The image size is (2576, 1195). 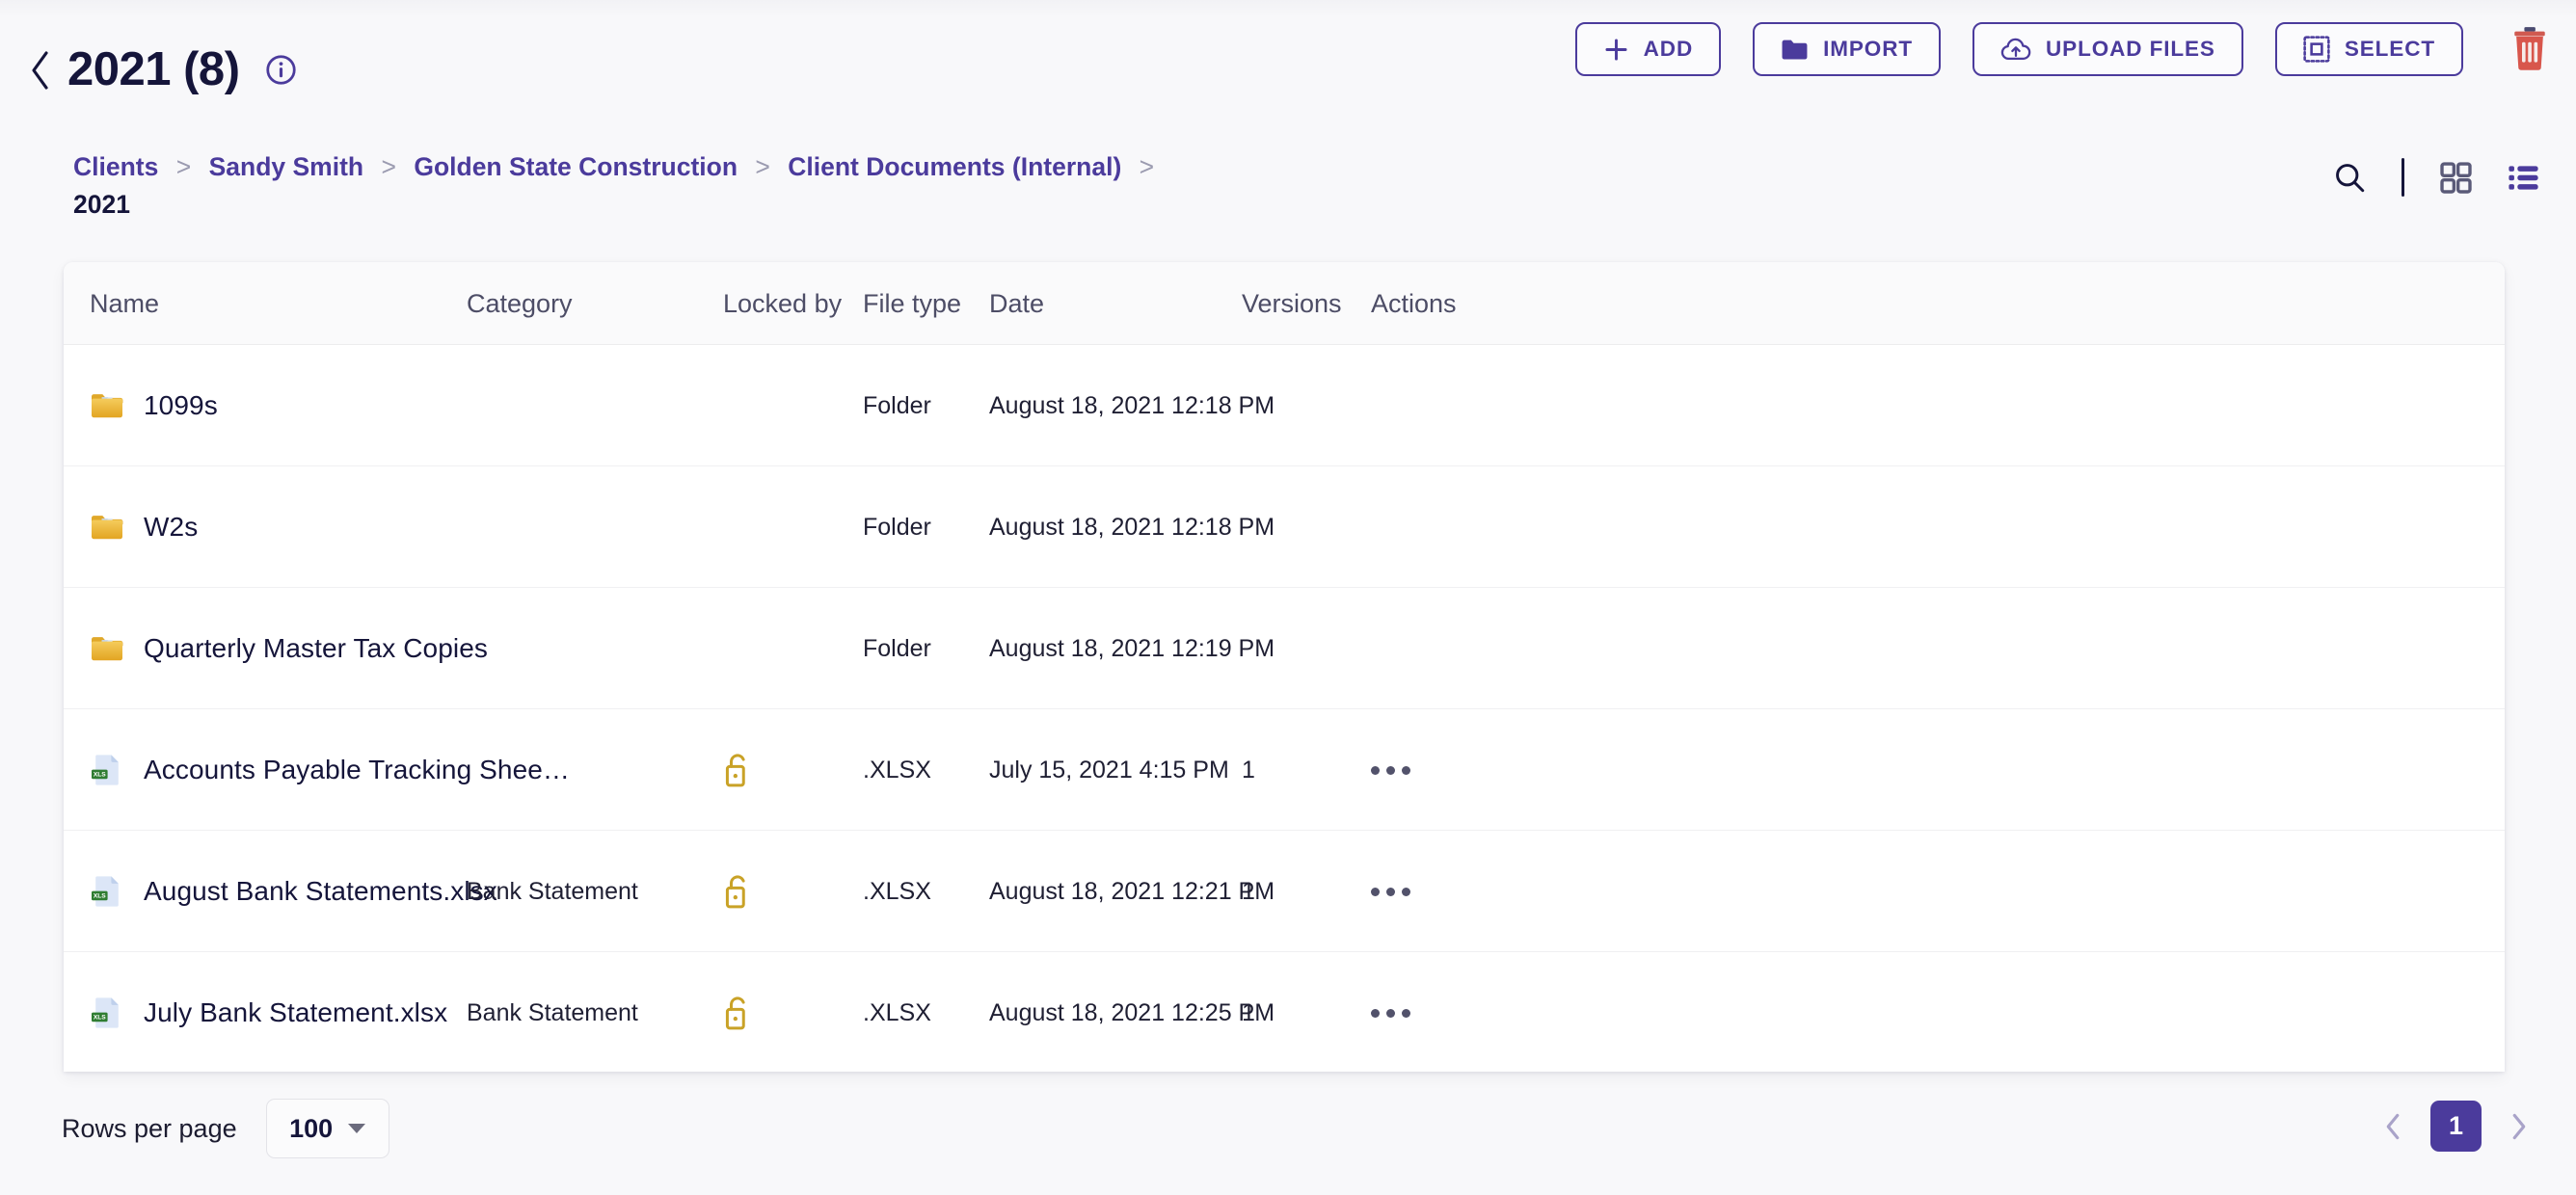 What do you see at coordinates (1285, 406) in the screenshot?
I see `table-row: 1099s Folder August 18, 2021 12:18 PM` at bounding box center [1285, 406].